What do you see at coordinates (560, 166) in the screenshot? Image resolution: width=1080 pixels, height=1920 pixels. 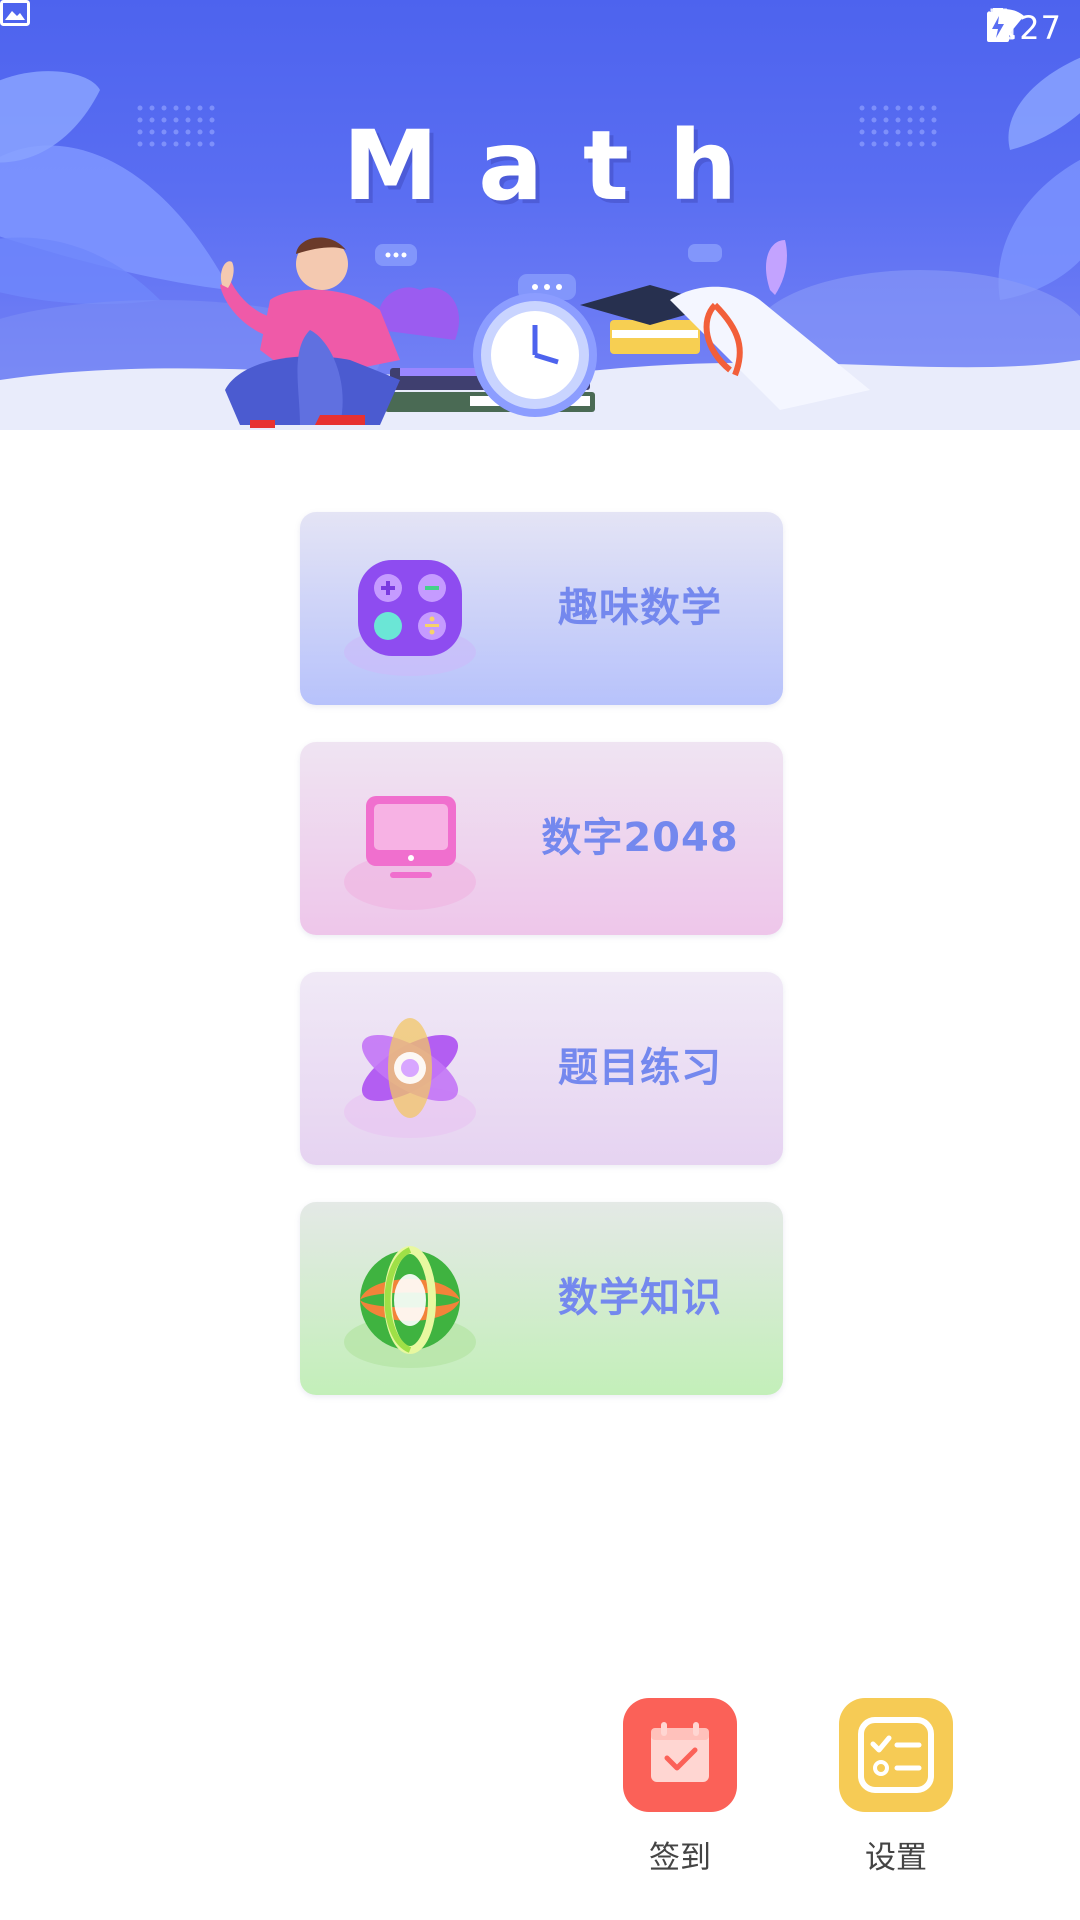 I see `banner-title: Math` at bounding box center [560, 166].